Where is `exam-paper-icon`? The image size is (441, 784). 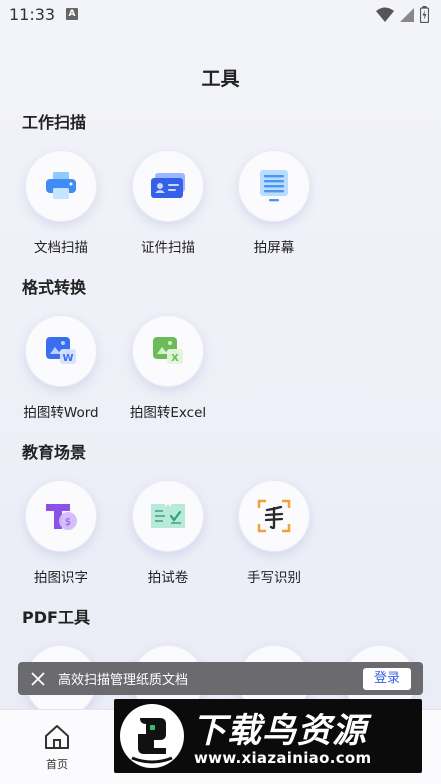 exam-paper-icon is located at coordinates (168, 516).